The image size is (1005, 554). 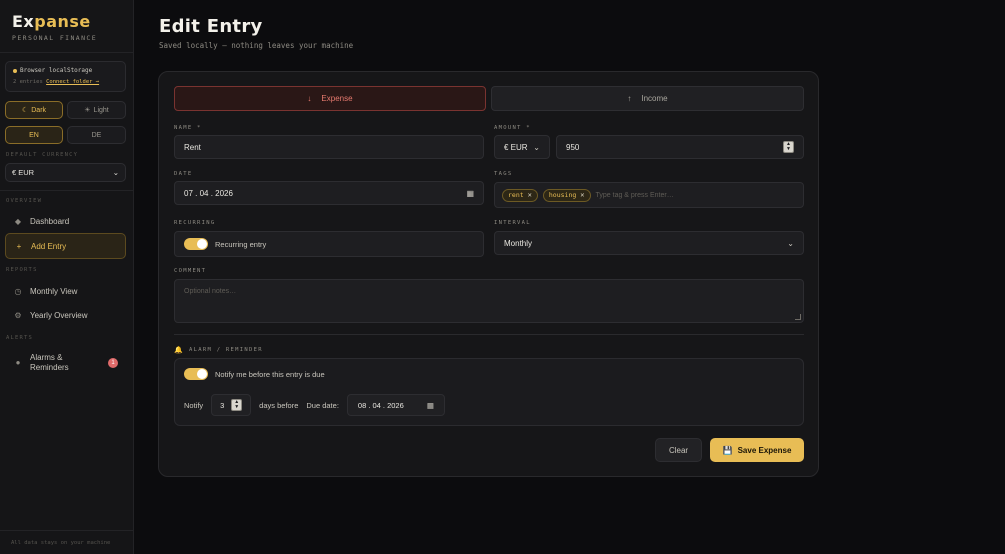 What do you see at coordinates (42, 155) in the screenshot?
I see `currency-section-label: DEFAULT CURRENCY` at bounding box center [42, 155].